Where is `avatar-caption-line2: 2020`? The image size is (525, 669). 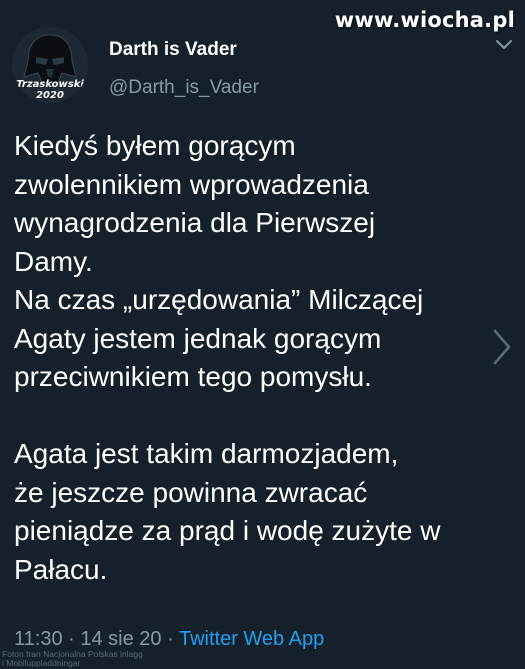
avatar-caption-line2: 2020 is located at coordinates (50, 95).